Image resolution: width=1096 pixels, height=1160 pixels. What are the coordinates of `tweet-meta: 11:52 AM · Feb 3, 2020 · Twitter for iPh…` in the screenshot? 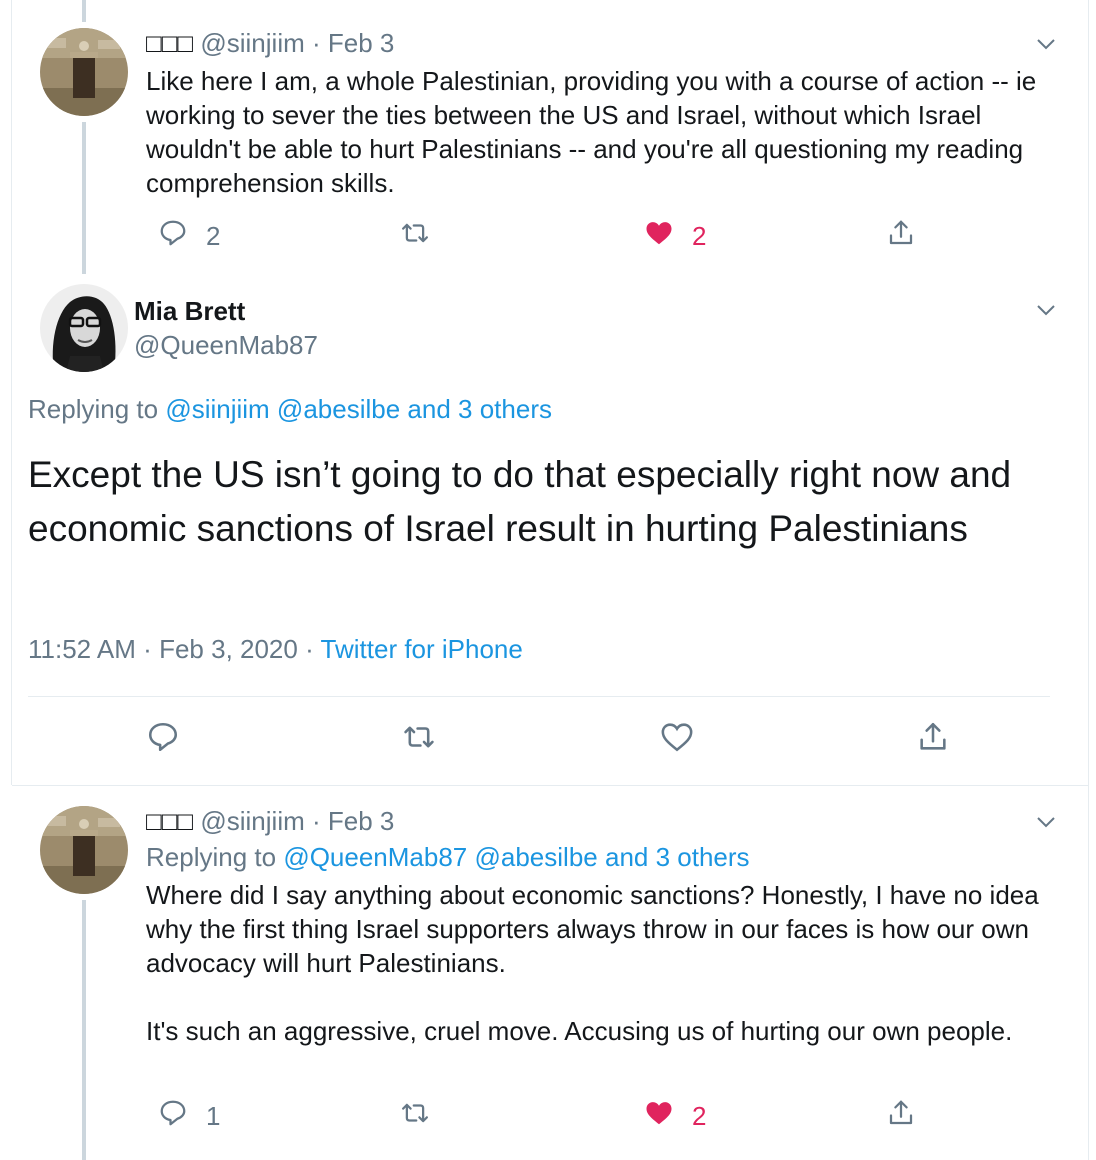 It's located at (275, 649).